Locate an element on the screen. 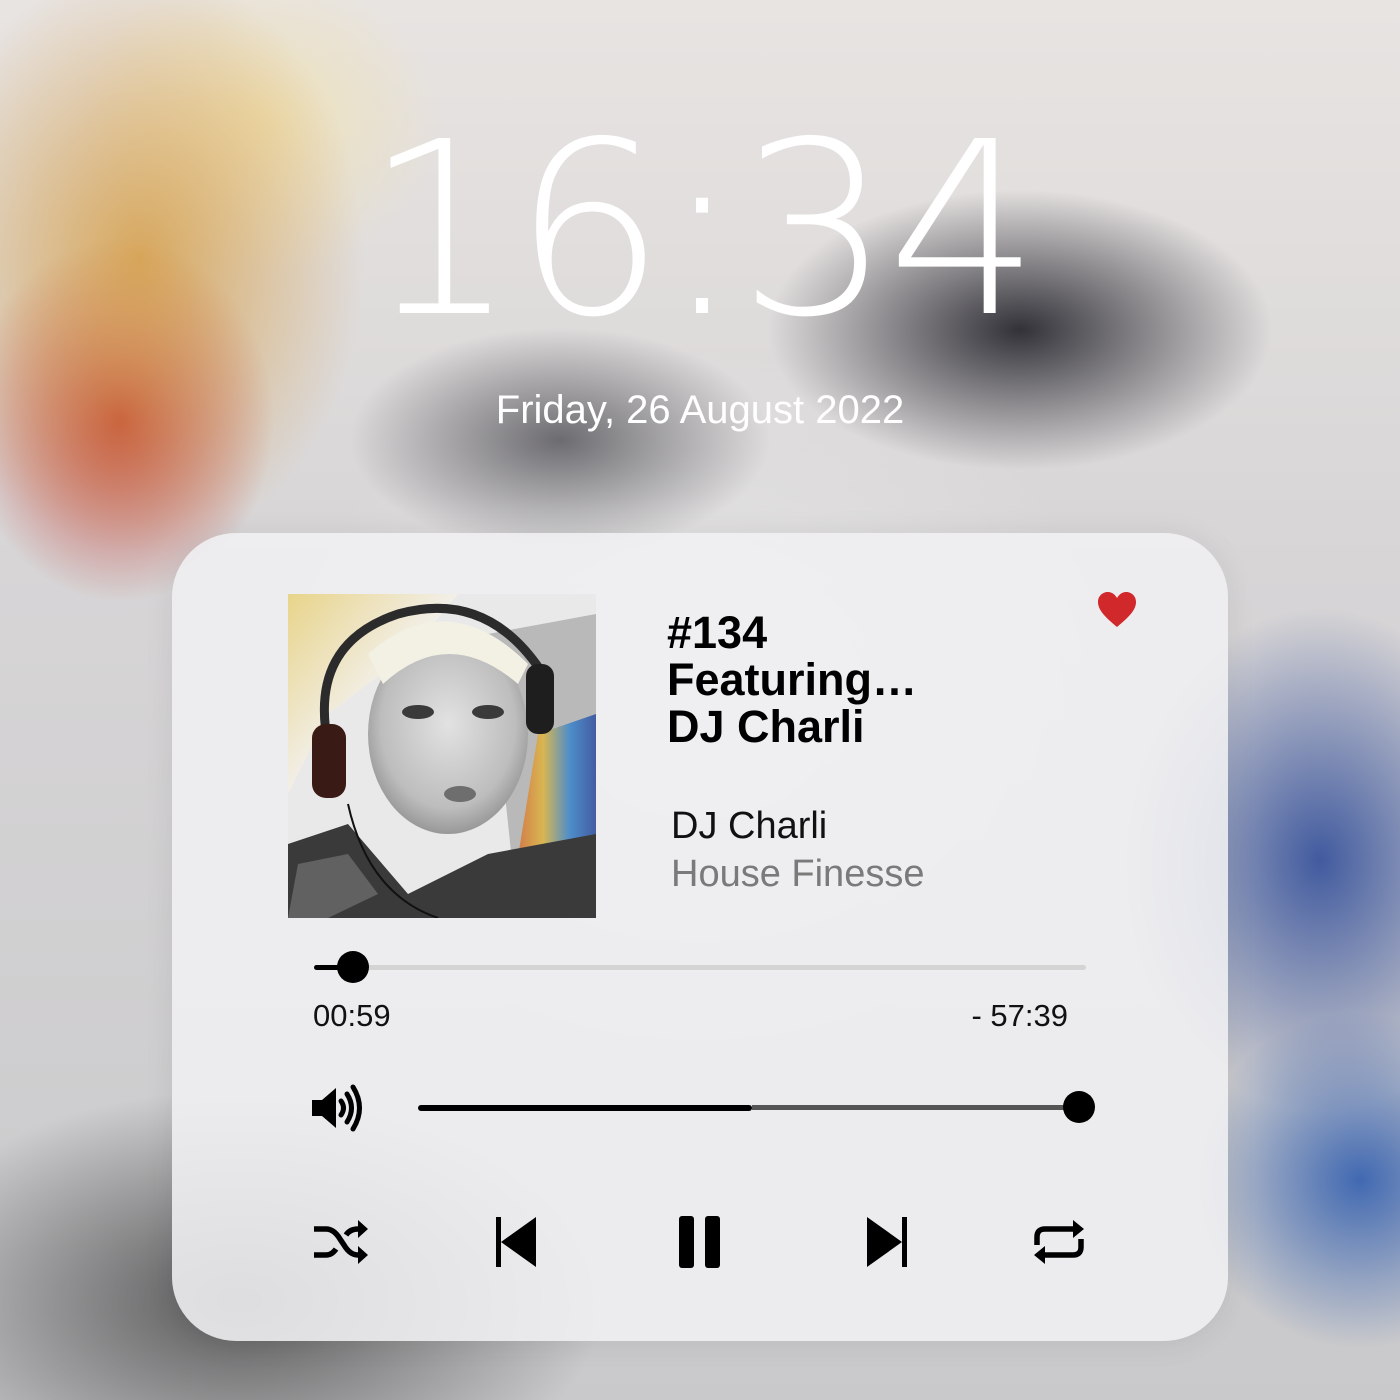  favorite-heart-icon is located at coordinates (1117, 610).